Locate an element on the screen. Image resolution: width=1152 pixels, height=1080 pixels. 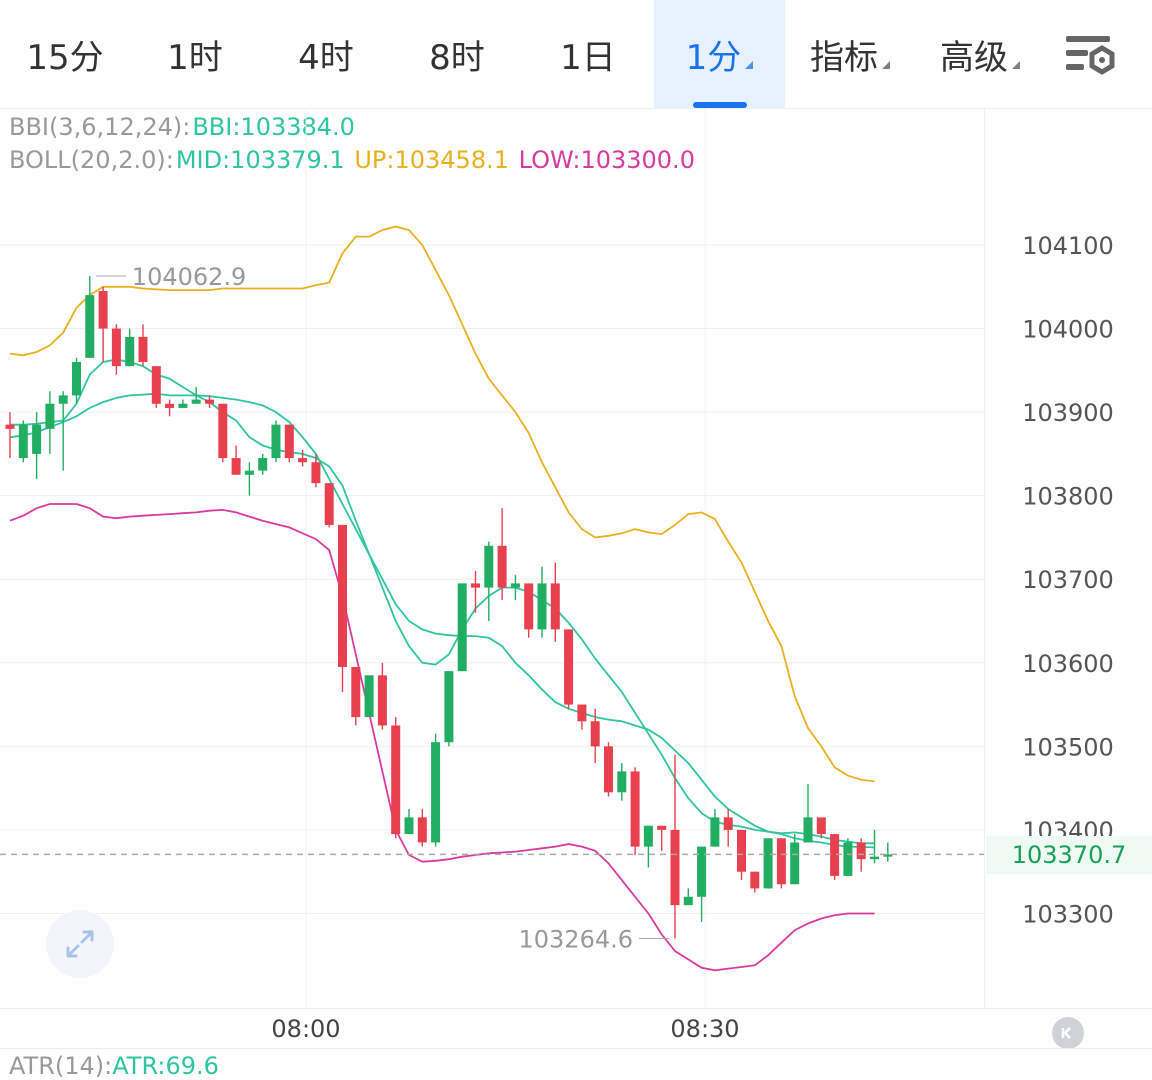
time-axis is located at coordinates (576, 1028).